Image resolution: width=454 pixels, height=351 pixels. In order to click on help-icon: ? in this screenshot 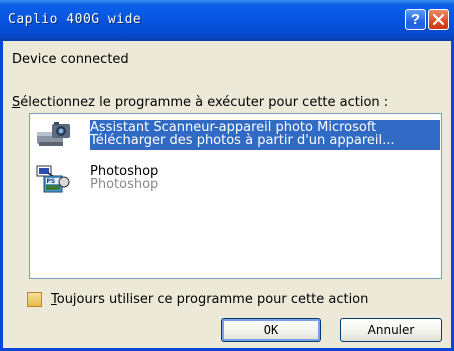, I will do `click(415, 19)`.